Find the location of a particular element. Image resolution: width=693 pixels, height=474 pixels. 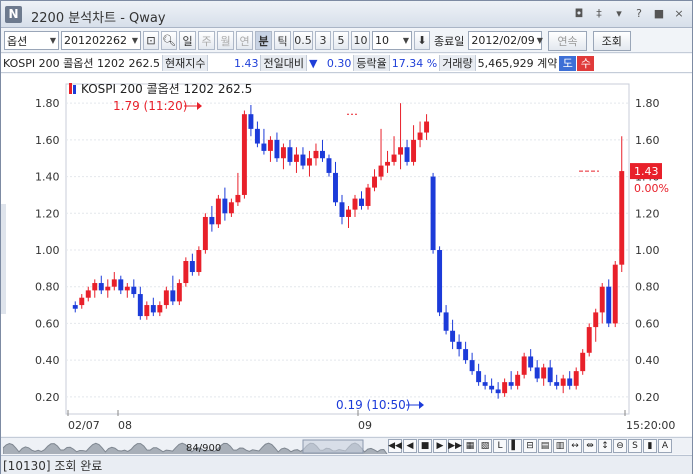

badge-do: 도 is located at coordinates (568, 63).